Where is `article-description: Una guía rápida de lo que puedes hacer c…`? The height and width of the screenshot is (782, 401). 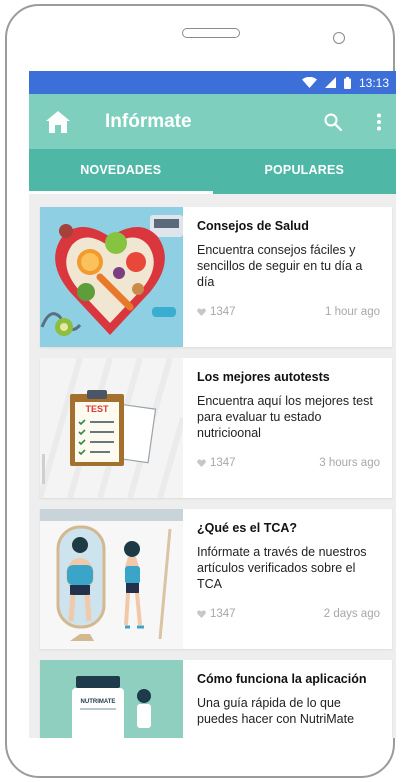 article-description: Una guía rápida de lo que puedes hacer c… is located at coordinates (276, 711).